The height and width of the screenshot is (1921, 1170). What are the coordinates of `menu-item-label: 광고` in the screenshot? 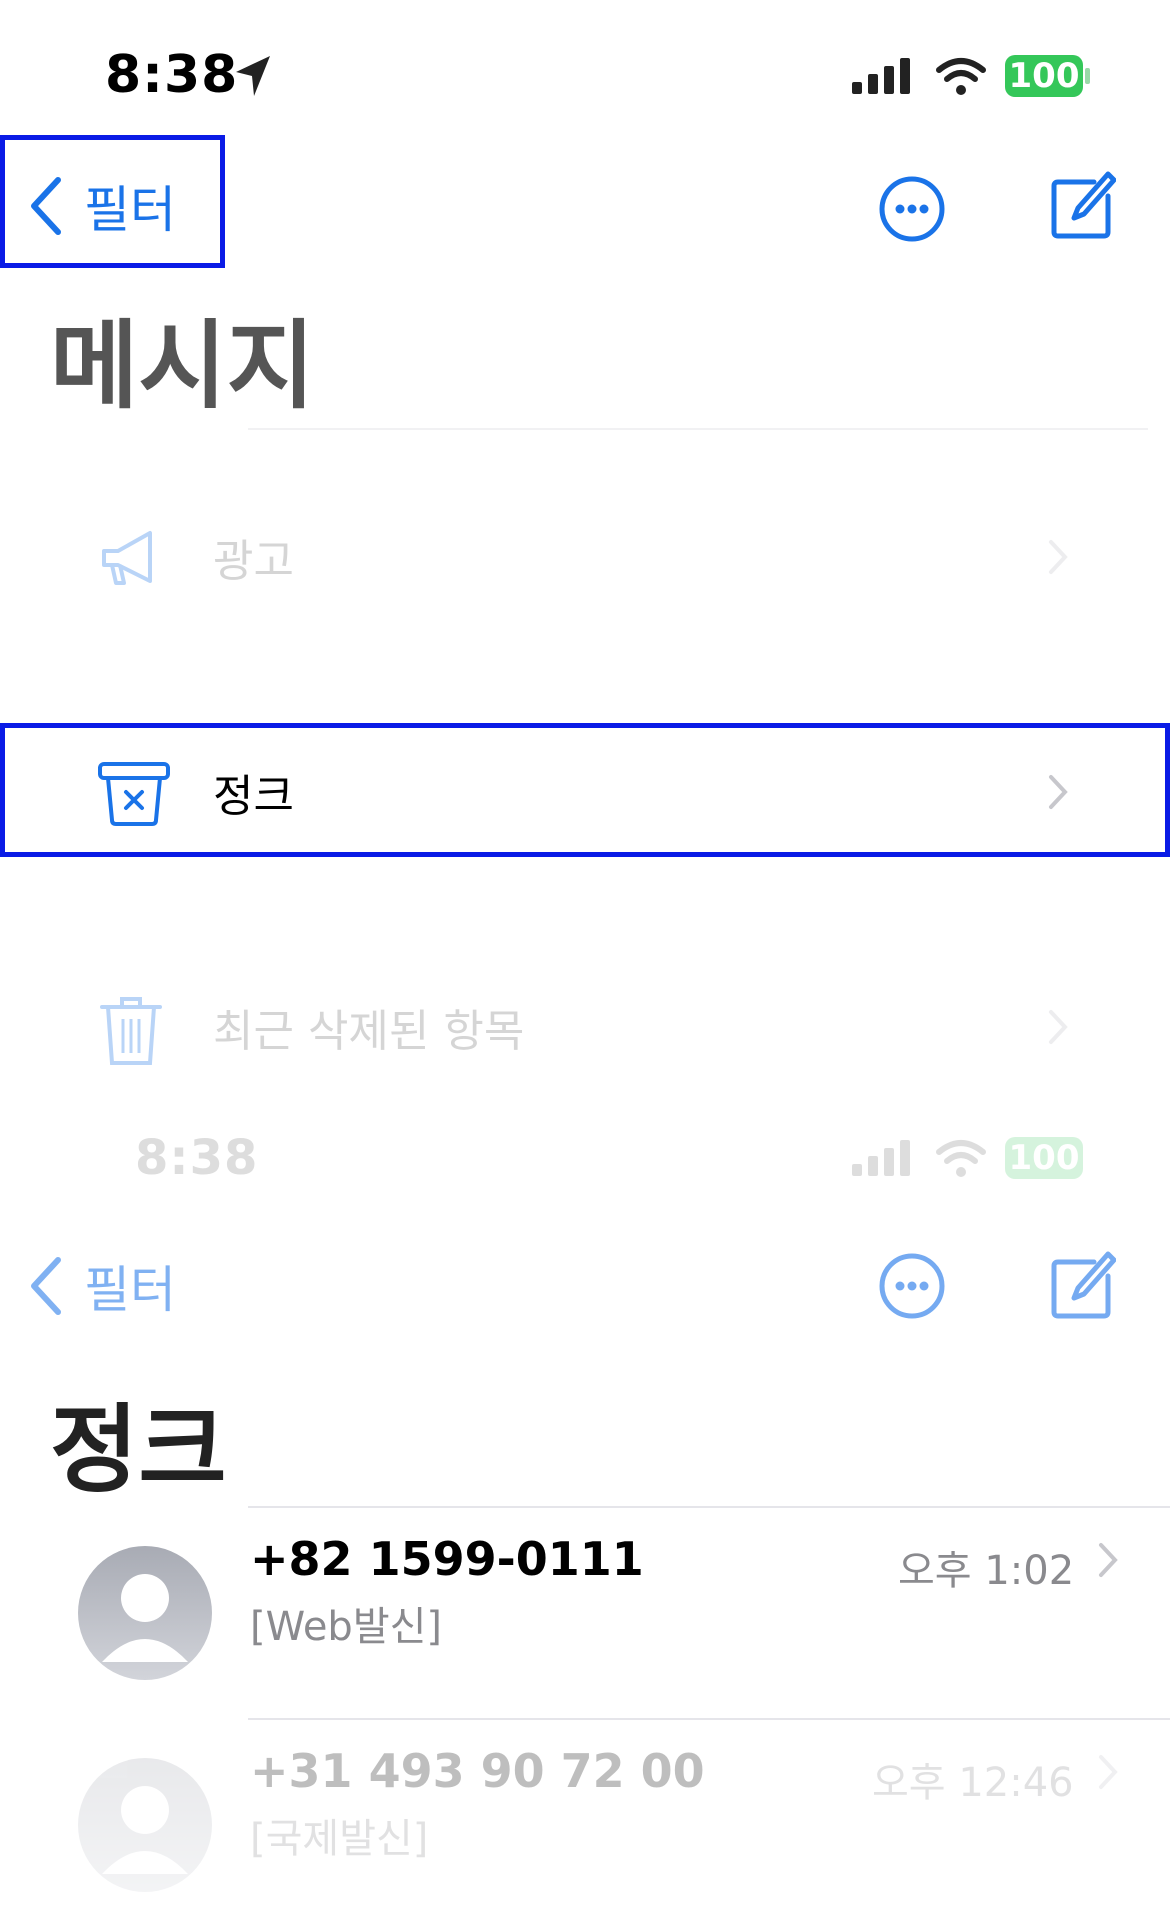 It's located at (253, 561).